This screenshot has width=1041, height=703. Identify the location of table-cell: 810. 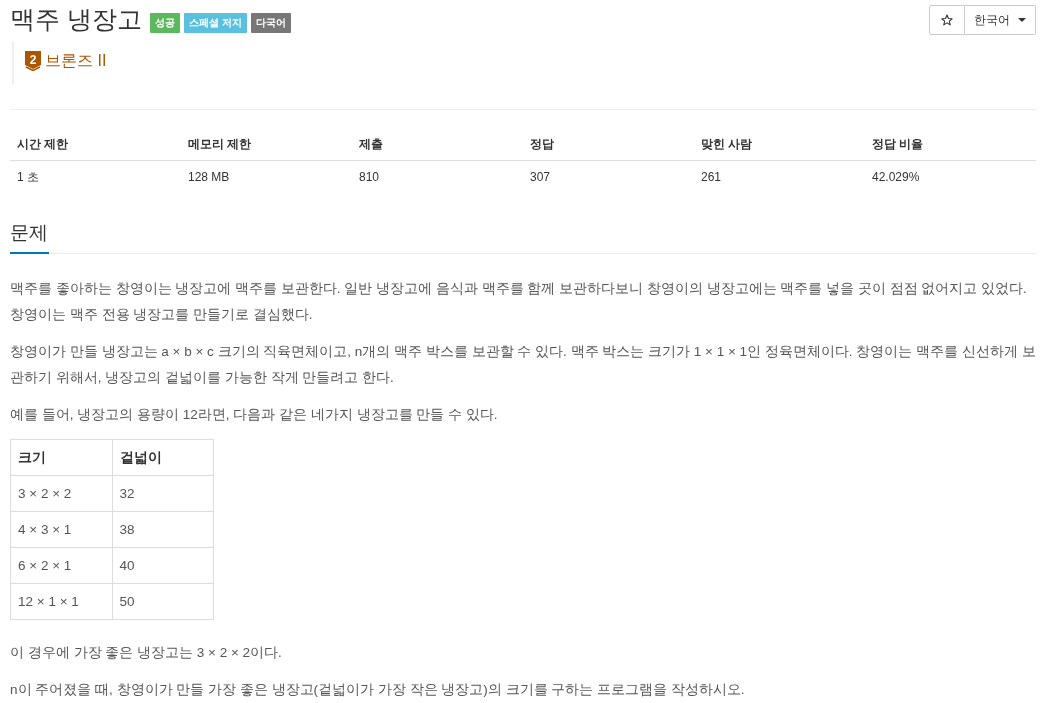
(437, 176).